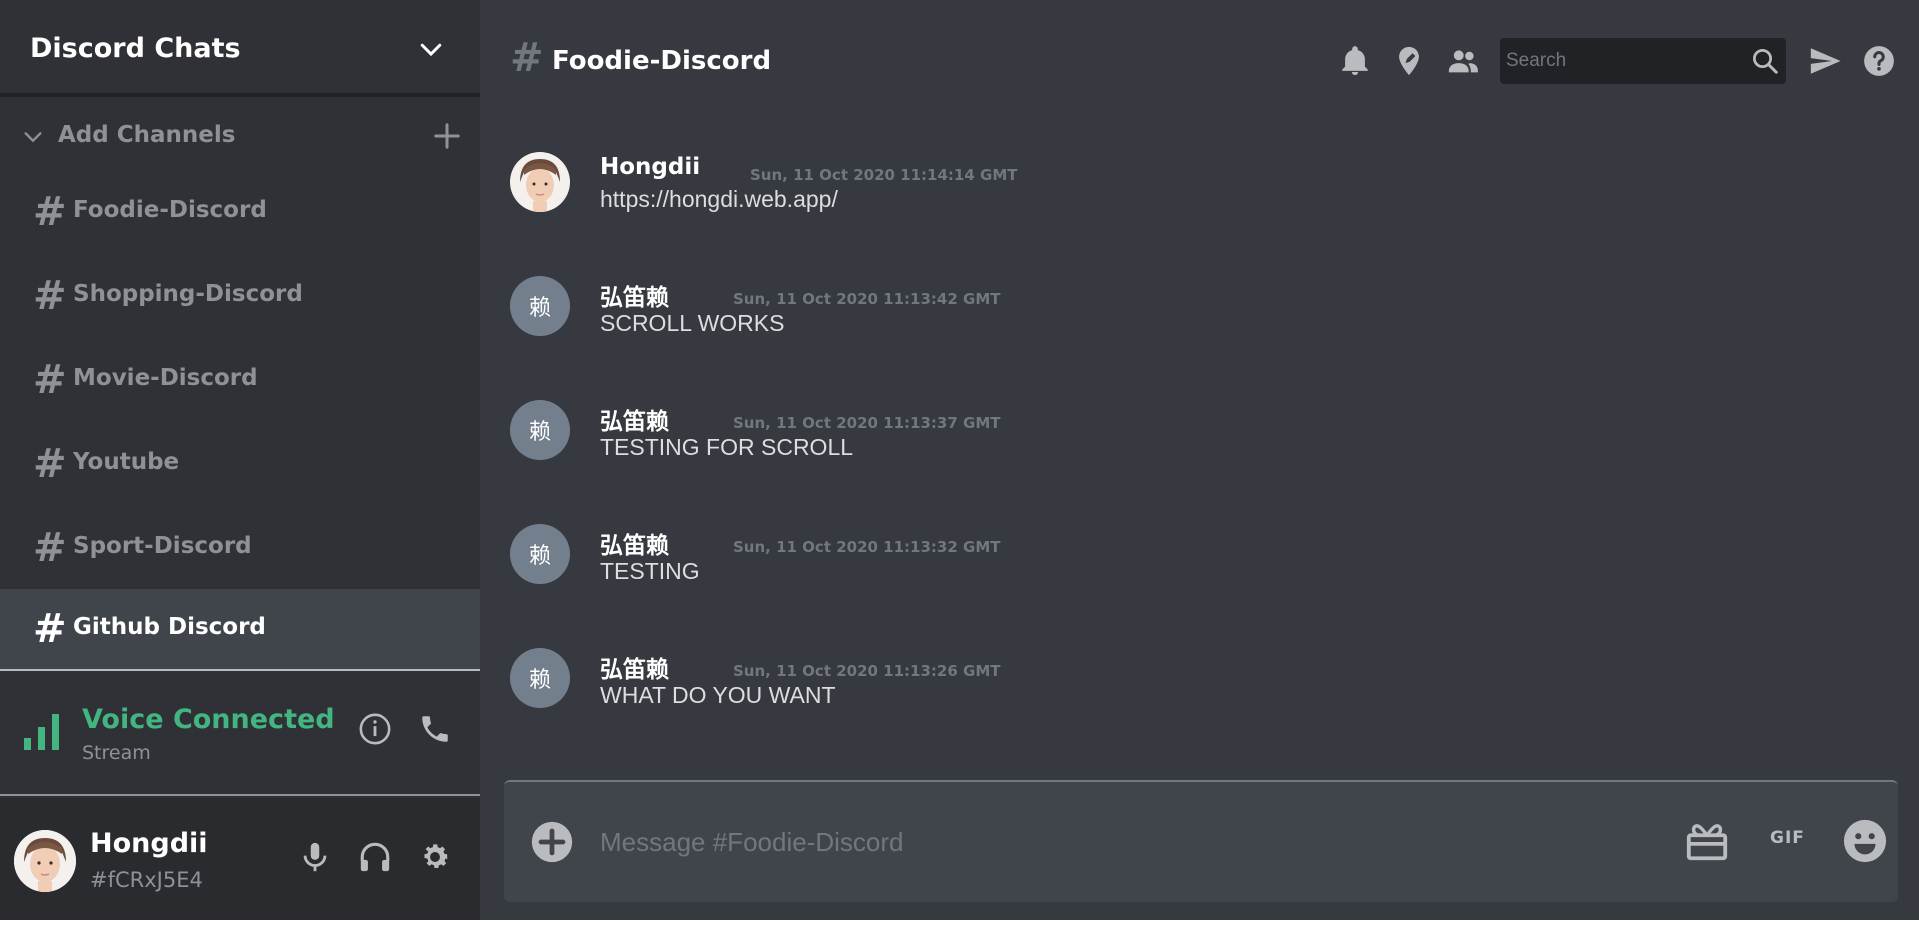 The width and height of the screenshot is (1919, 926). I want to click on signal-bars-icon, so click(41, 732).